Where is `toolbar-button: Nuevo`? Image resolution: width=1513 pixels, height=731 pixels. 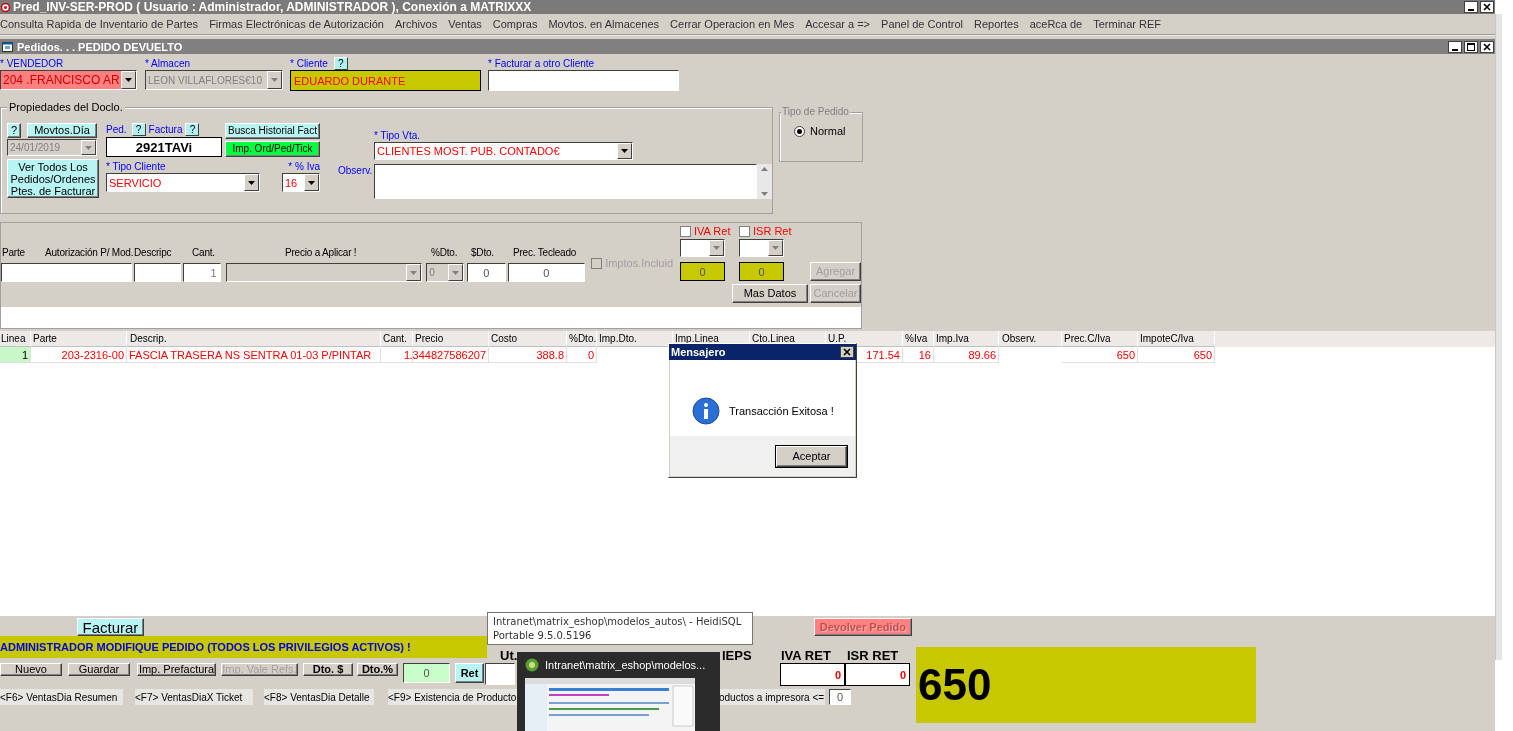 toolbar-button: Nuevo is located at coordinates (31, 669).